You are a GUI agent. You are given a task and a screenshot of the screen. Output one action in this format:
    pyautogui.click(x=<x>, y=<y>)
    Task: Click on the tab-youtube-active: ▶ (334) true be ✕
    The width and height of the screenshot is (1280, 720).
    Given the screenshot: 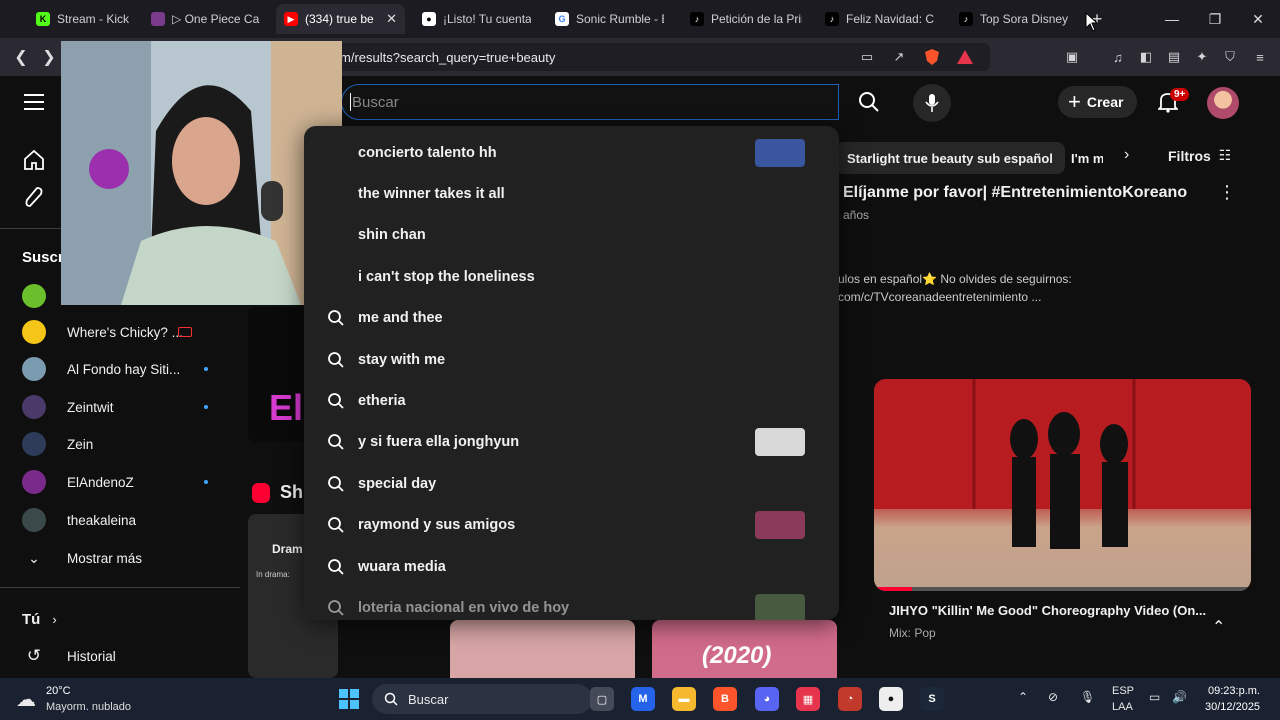 What is the action you would take?
    pyautogui.click(x=340, y=19)
    